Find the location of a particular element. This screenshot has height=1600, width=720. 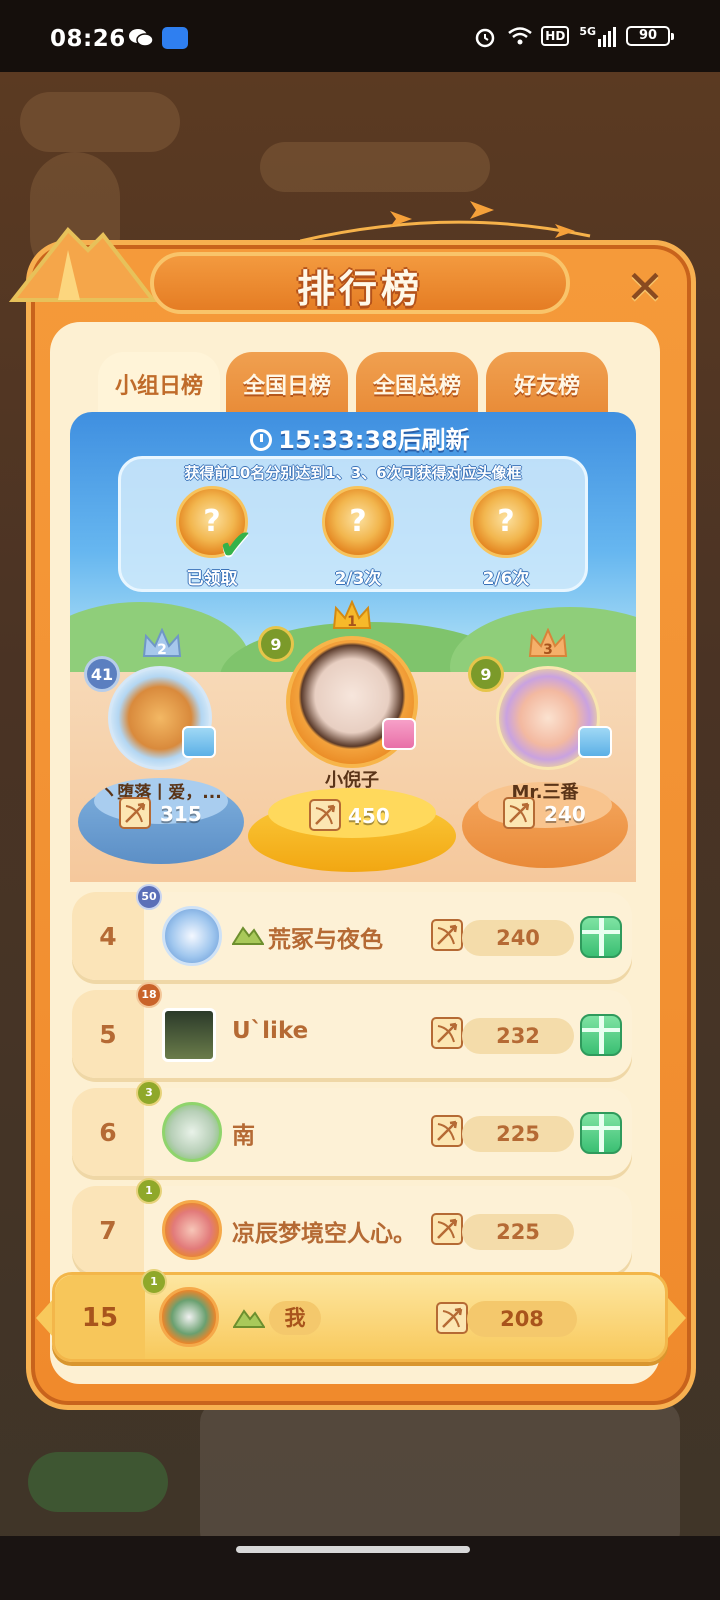

reward-status-2: 2/3次 is located at coordinates (358, 579).